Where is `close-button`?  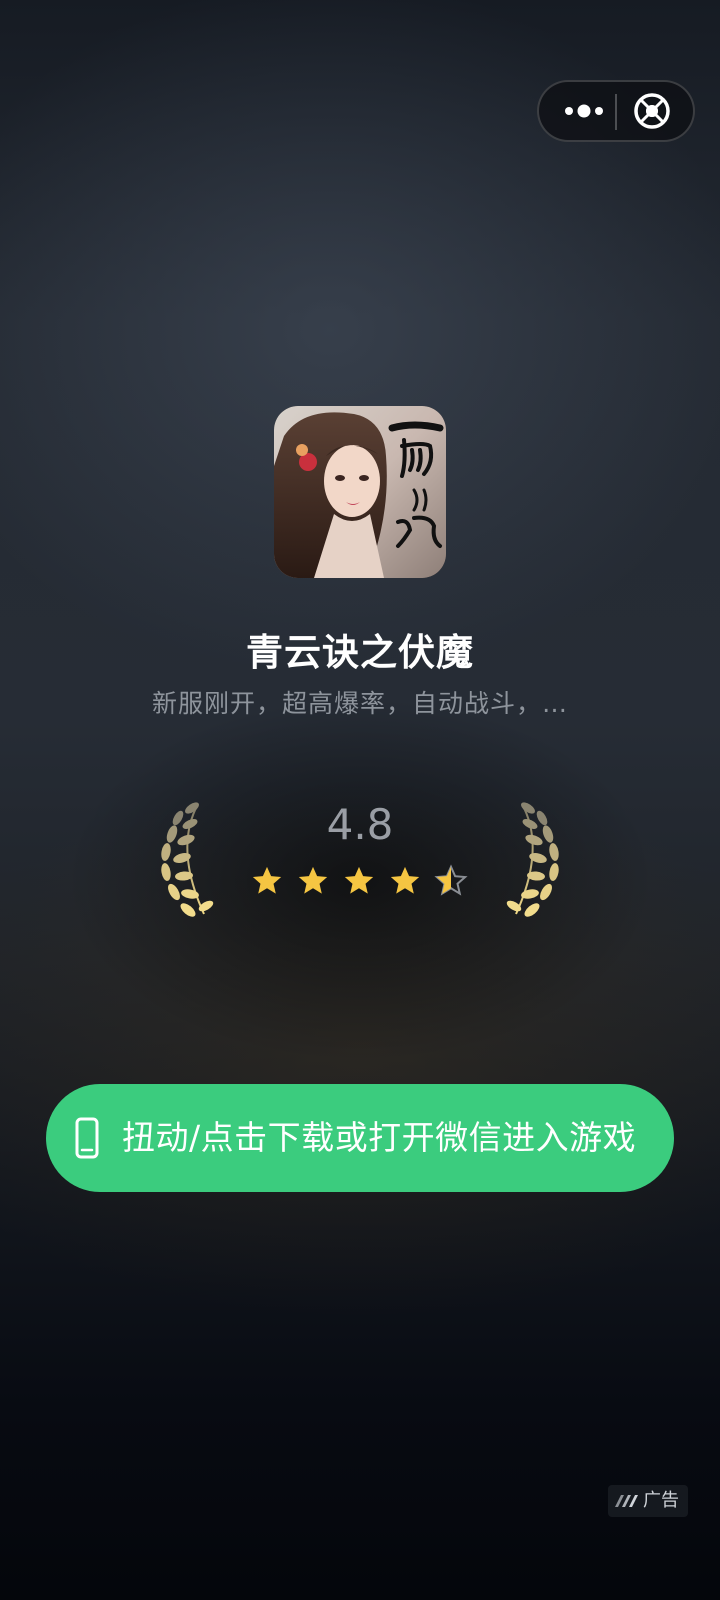
close-button is located at coordinates (652, 111).